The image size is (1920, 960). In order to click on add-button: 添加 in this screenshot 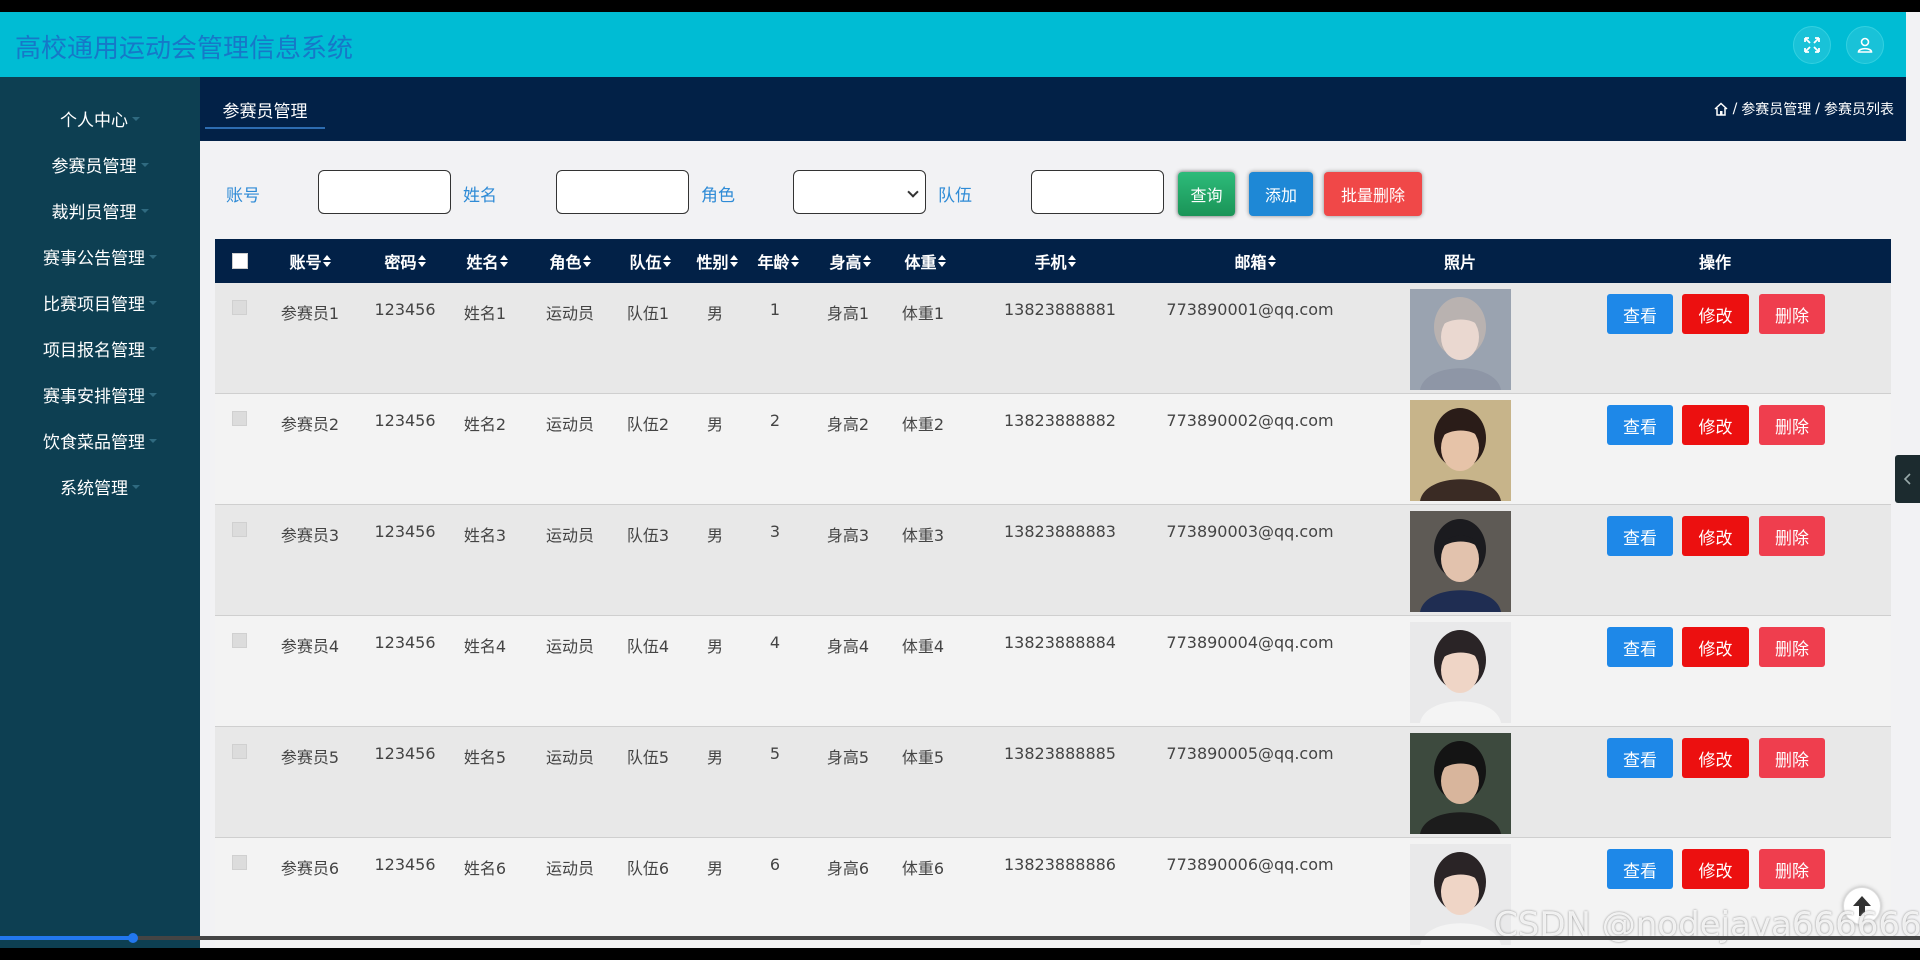, I will do `click(1281, 194)`.